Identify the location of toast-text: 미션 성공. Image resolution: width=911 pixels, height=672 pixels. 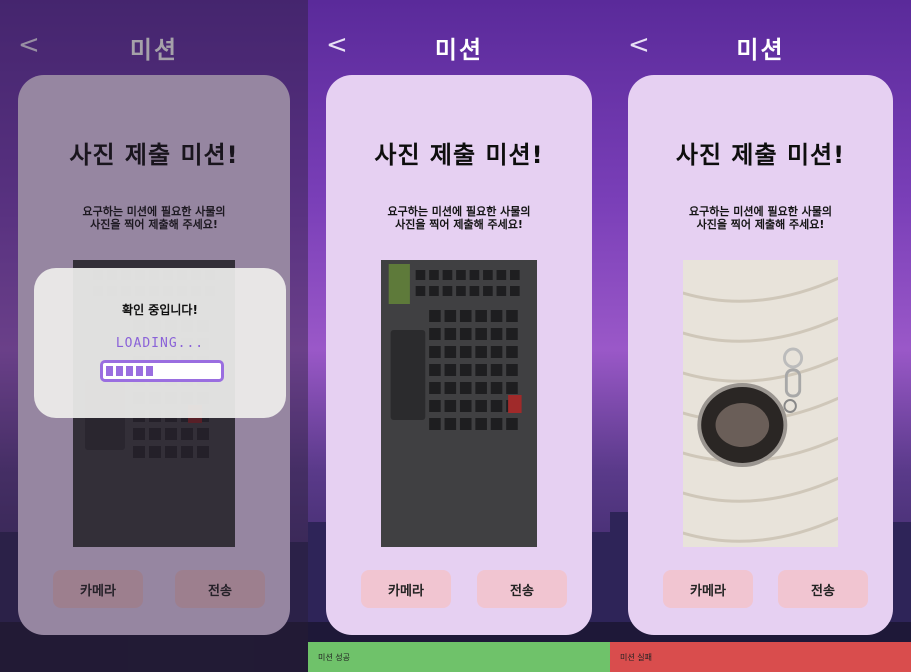
(334, 657).